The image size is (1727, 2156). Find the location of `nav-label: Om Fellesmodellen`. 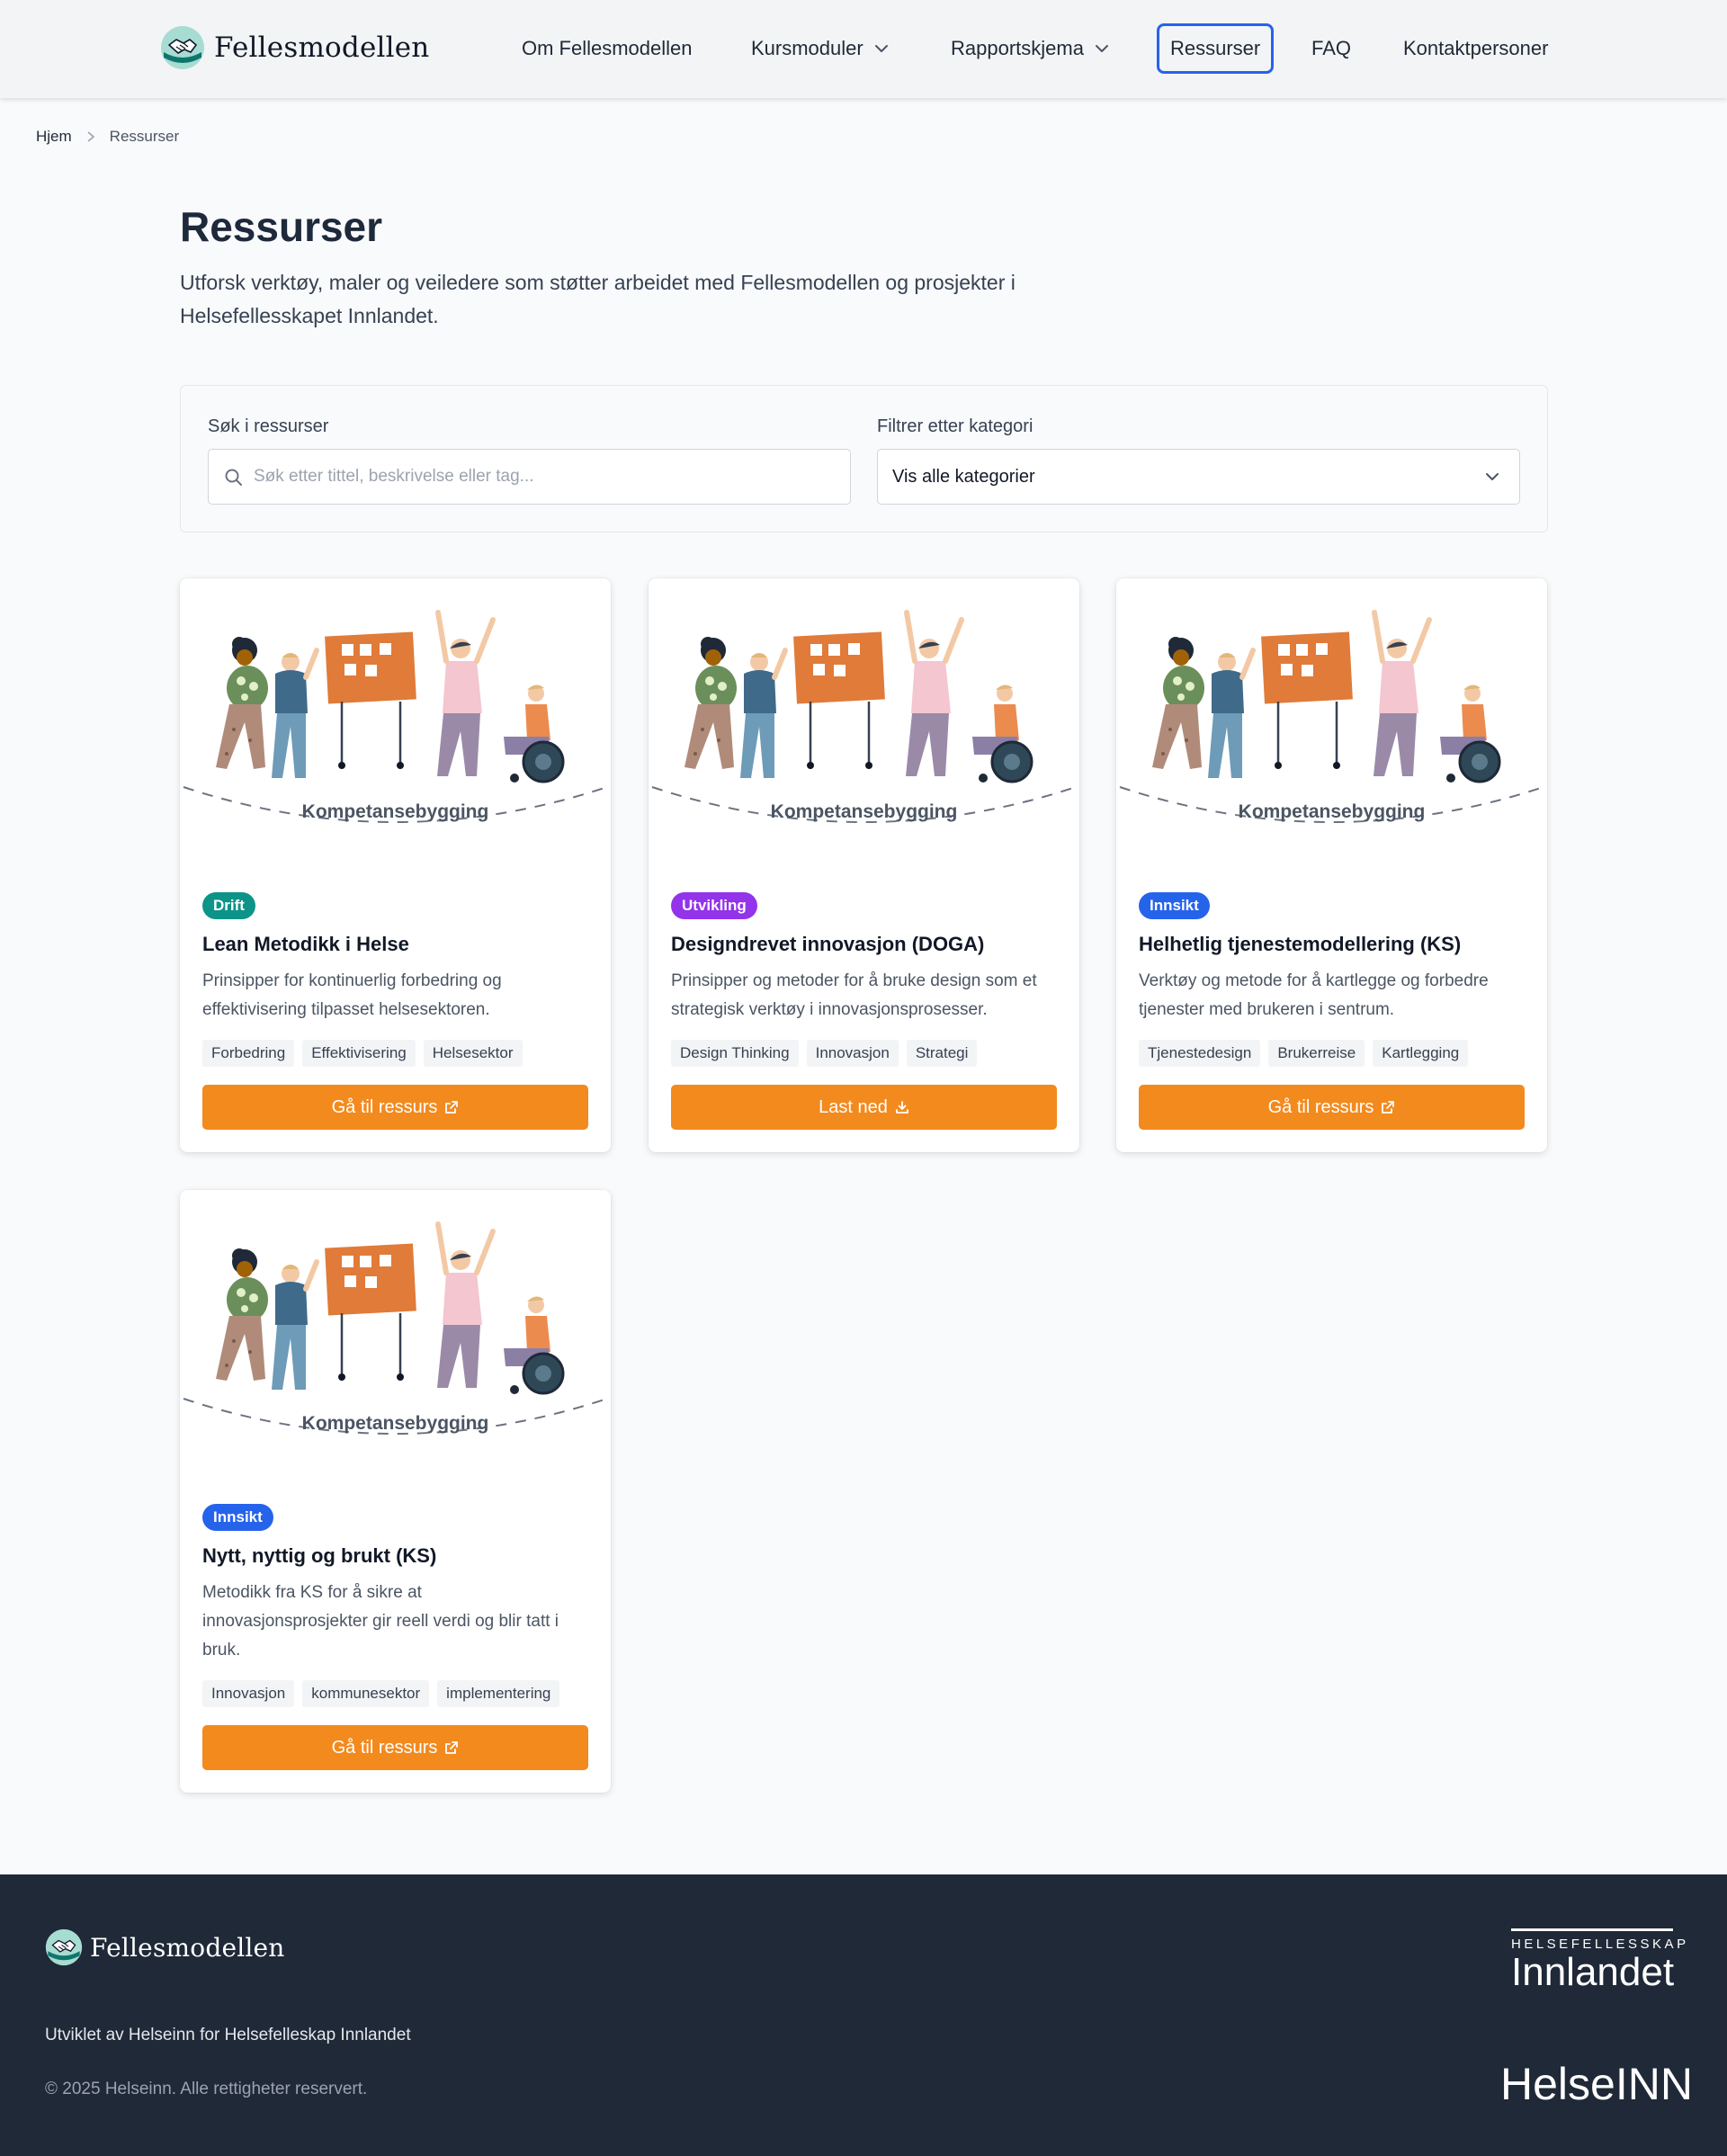

nav-label: Om Fellesmodellen is located at coordinates (608, 48).